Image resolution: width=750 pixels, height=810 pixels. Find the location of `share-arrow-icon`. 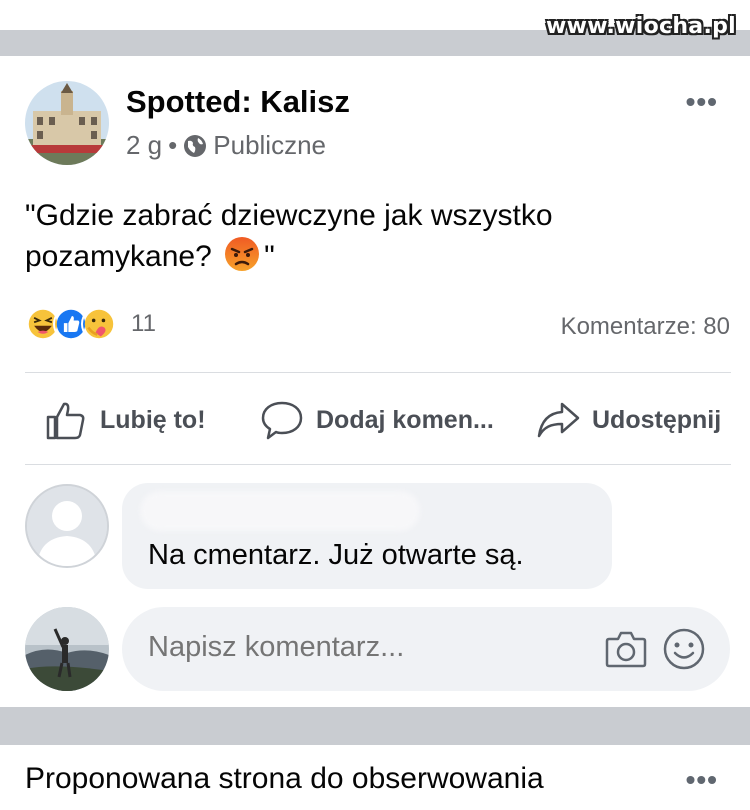

share-arrow-icon is located at coordinates (558, 420).